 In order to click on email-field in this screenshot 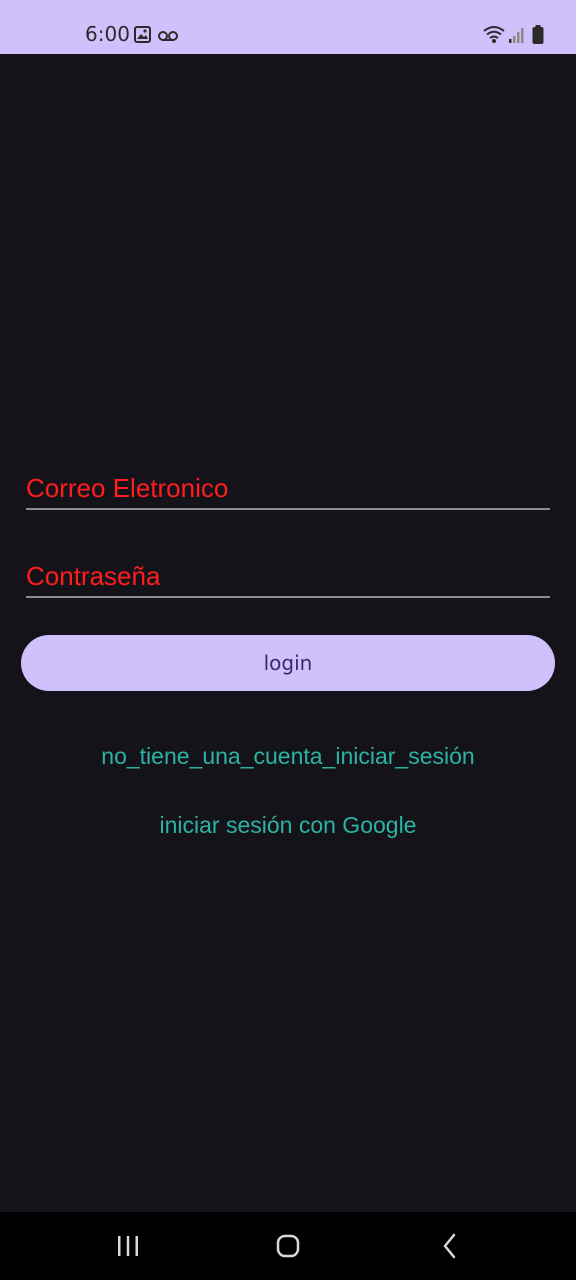, I will do `click(288, 489)`.